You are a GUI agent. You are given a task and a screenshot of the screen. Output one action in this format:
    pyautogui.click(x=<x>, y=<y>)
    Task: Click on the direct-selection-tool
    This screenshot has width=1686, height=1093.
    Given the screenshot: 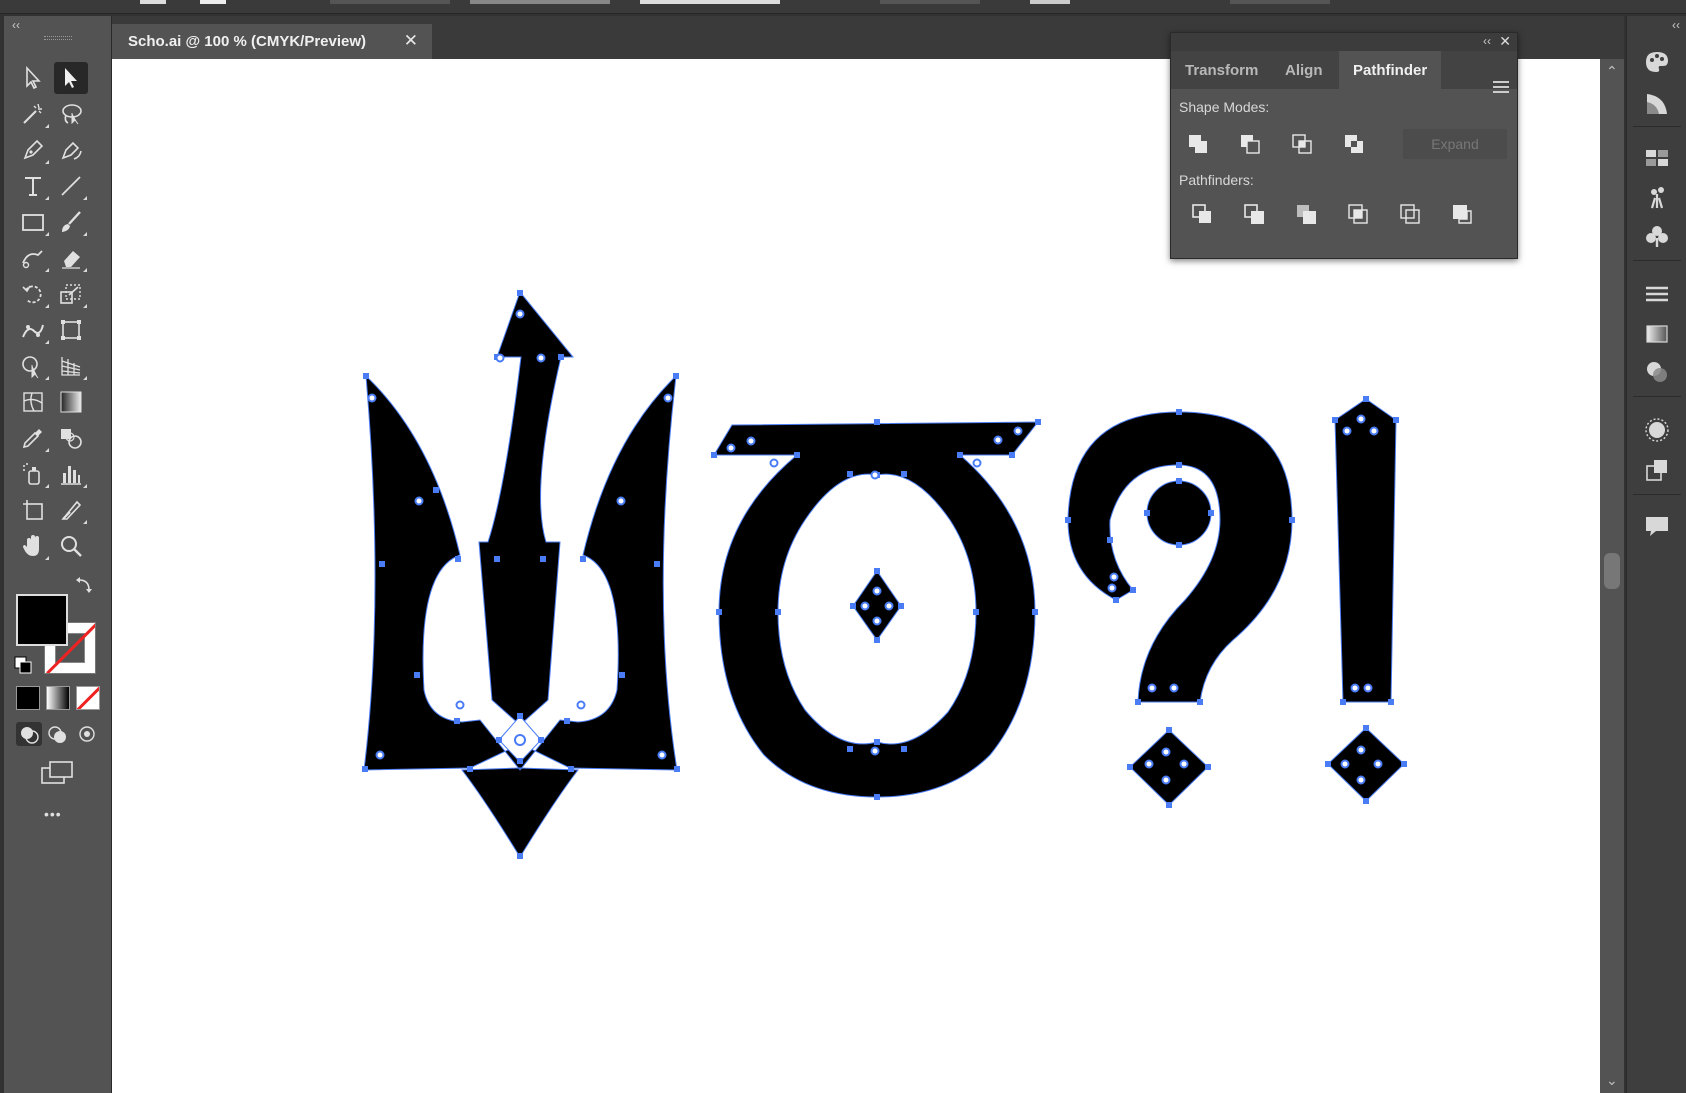 What is the action you would take?
    pyautogui.click(x=71, y=78)
    